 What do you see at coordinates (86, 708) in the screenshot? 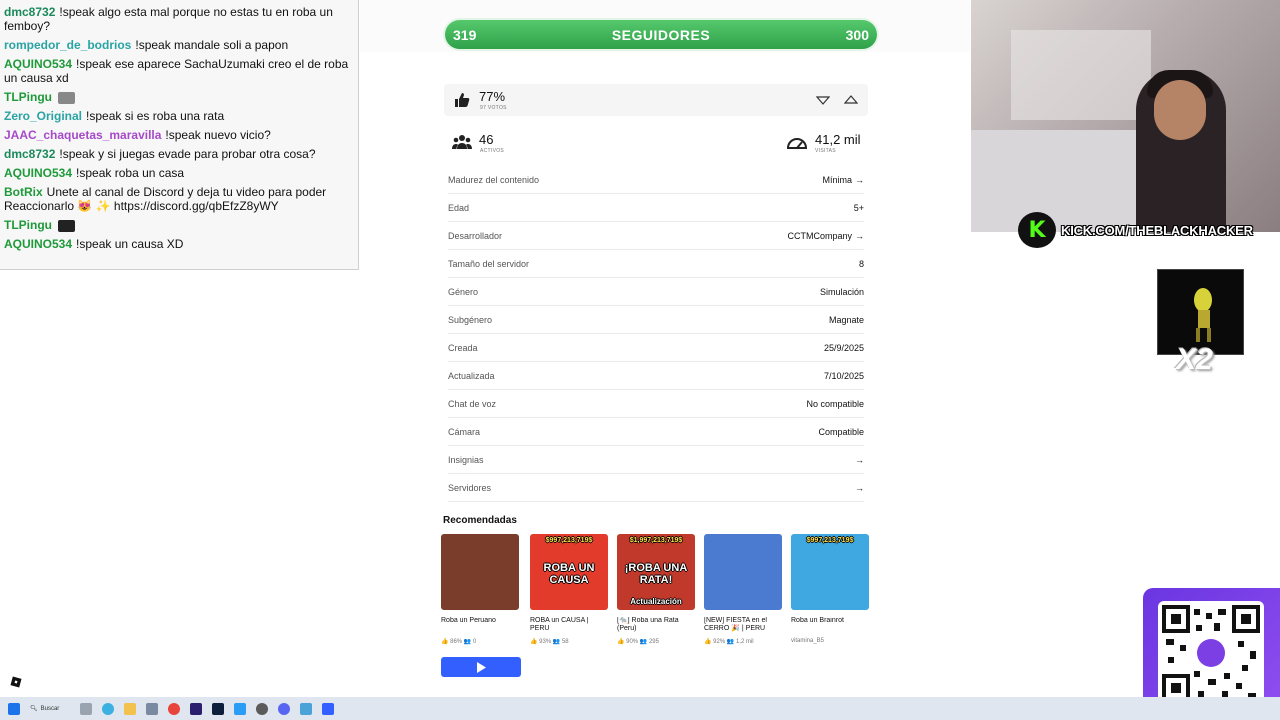
I see `task-view-icon` at bounding box center [86, 708].